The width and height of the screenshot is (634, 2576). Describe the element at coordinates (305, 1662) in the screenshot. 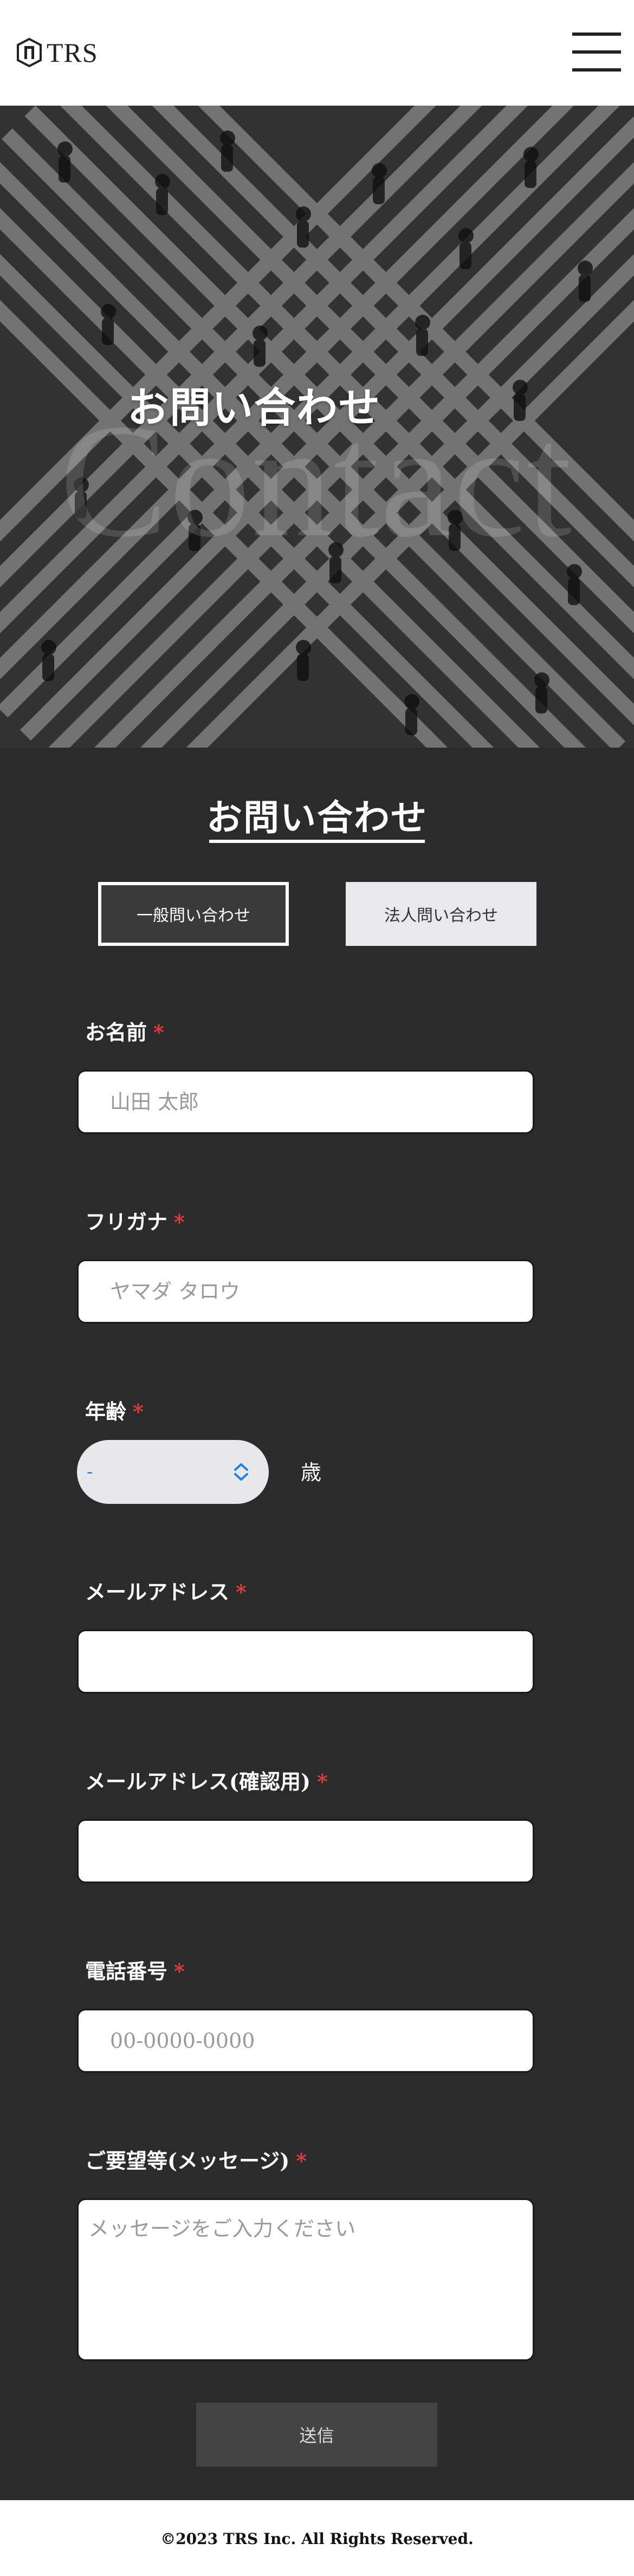

I see `email-input` at that location.